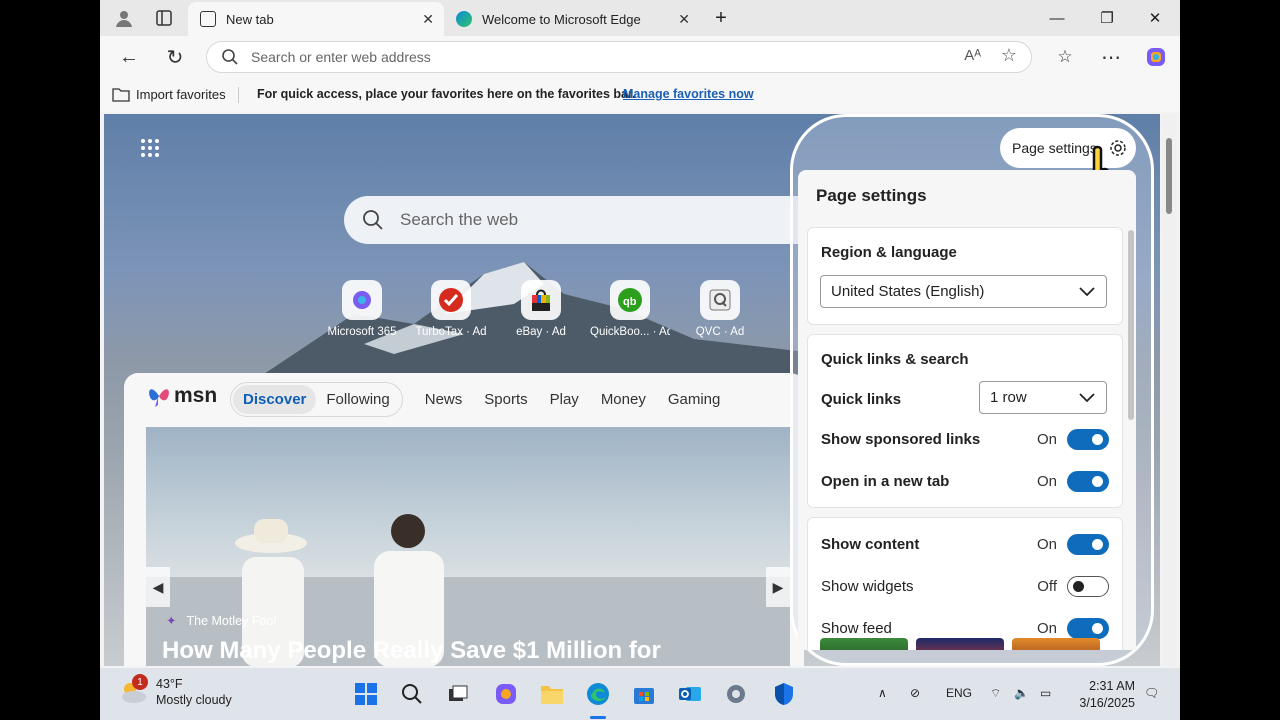 The width and height of the screenshot is (1280, 720). I want to click on import-favorites-button: Import favorites, so click(169, 94).